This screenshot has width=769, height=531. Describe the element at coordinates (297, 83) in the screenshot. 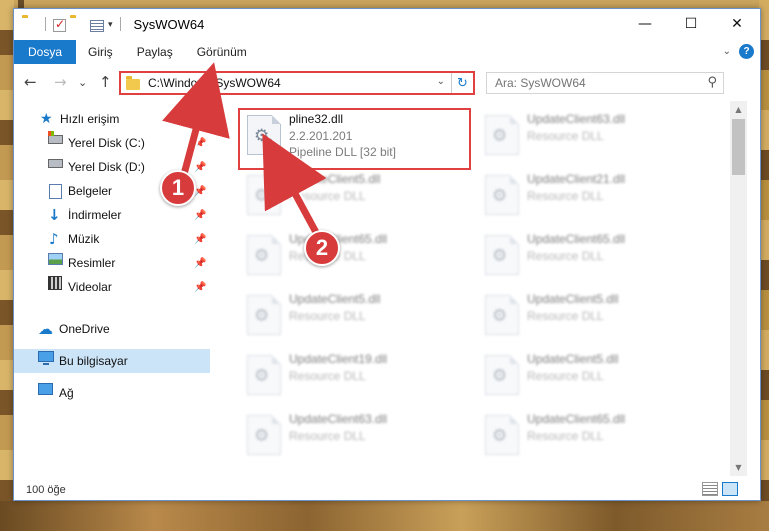

I see `address-bar: C:\Windows\SysWOW64 ⌄ ↻` at that location.